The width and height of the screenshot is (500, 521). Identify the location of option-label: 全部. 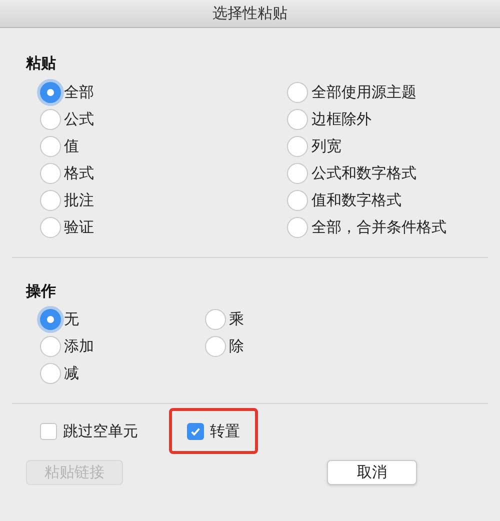
(79, 92).